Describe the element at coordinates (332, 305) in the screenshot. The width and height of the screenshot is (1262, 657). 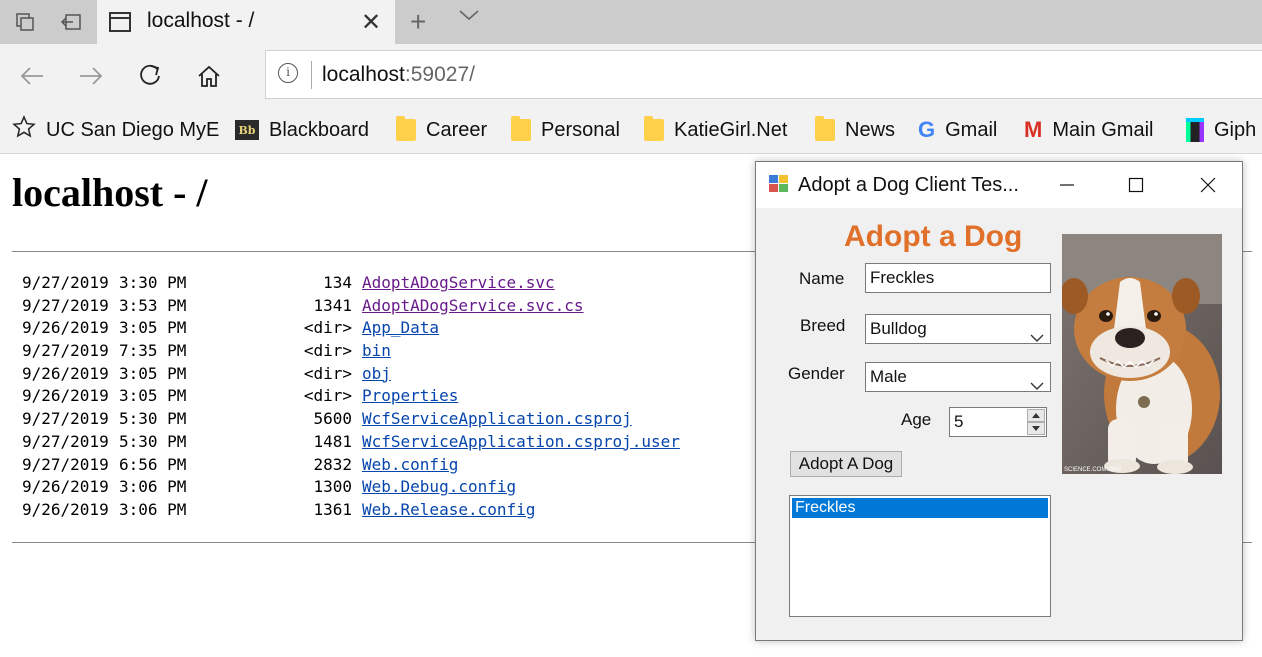
I see `file-size: 1341` at that location.